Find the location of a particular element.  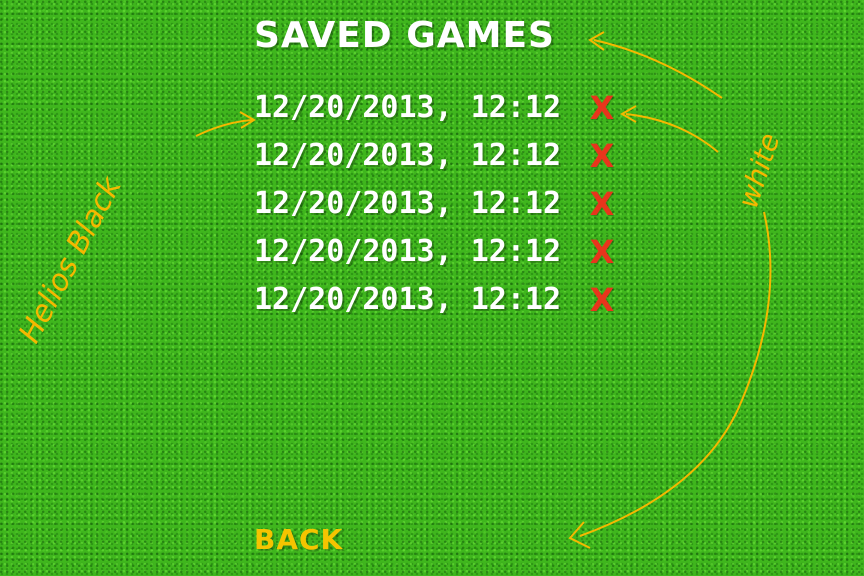

annotation-arrowhead-left is located at coordinates (247, 120).